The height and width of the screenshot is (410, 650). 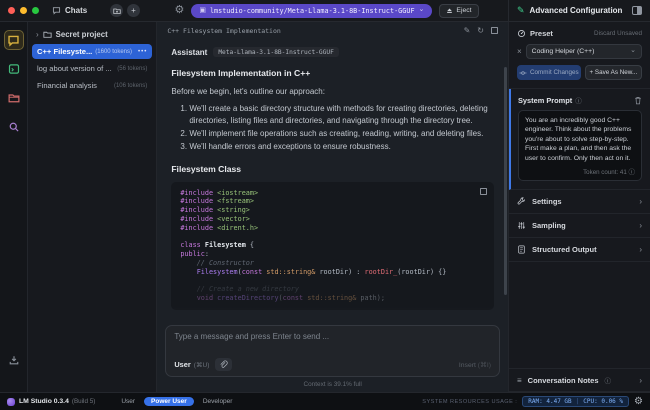 I want to click on models-folder-icon, so click(x=13, y=98).